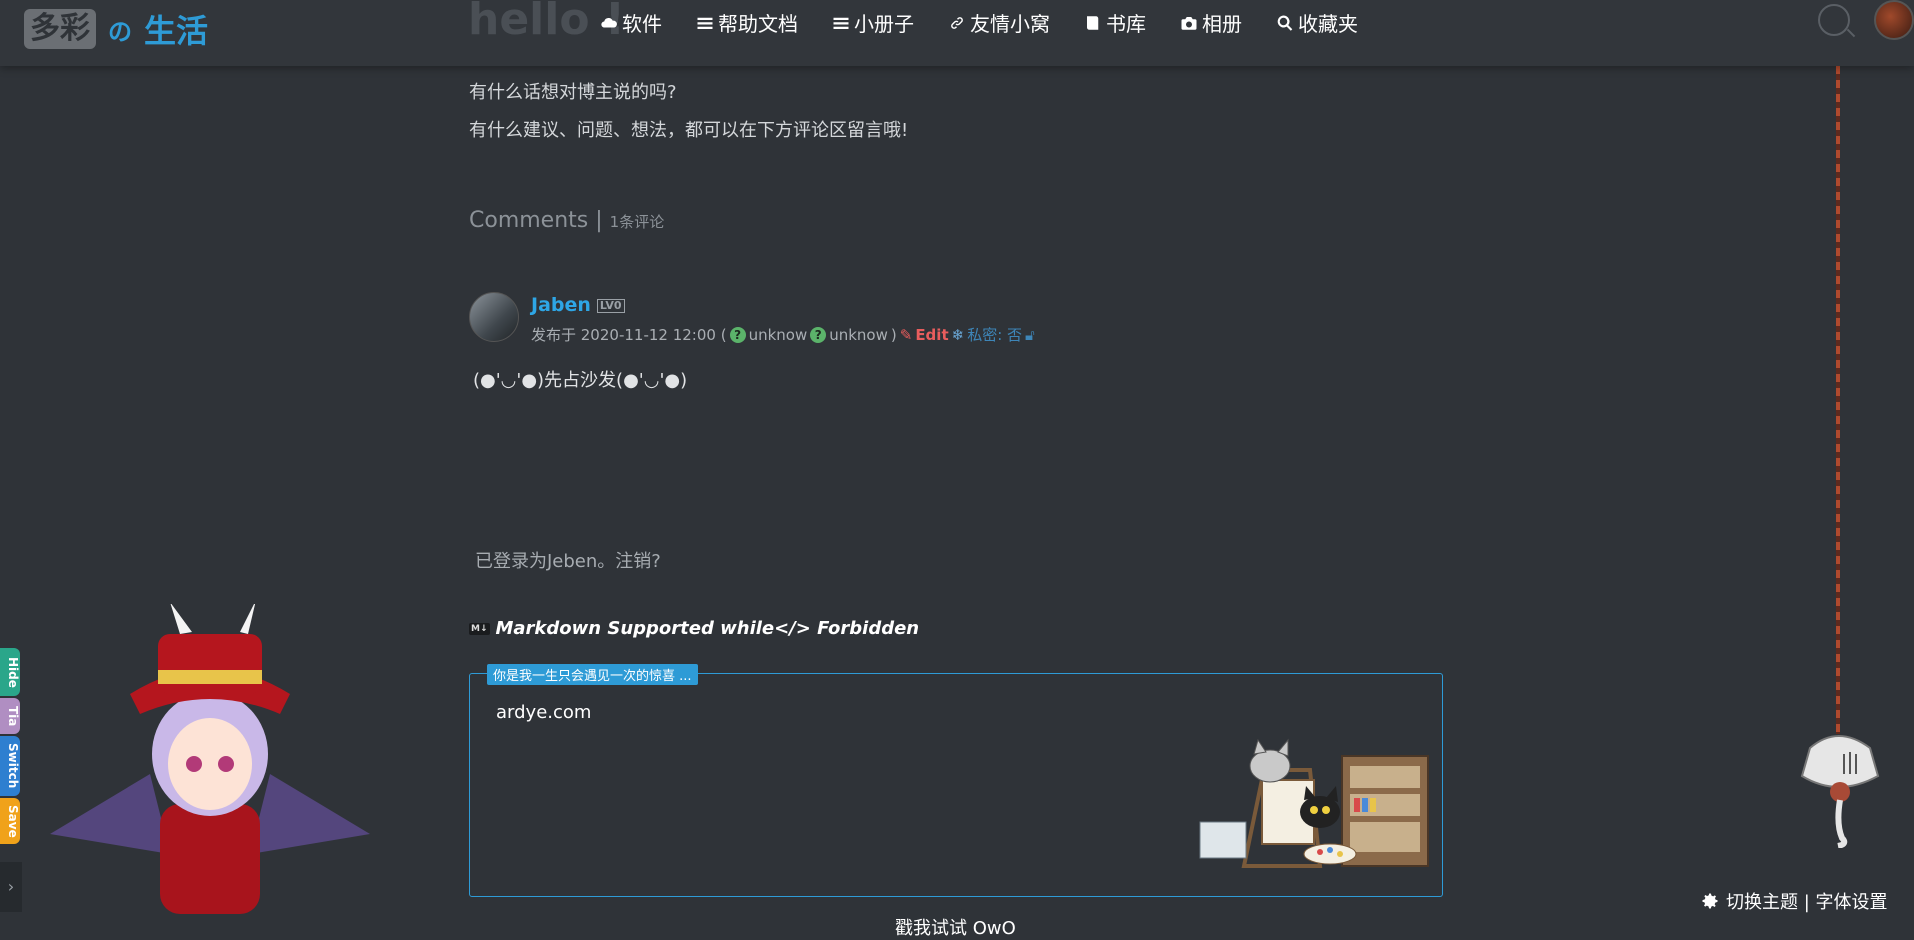 The height and width of the screenshot is (940, 1914). What do you see at coordinates (1807, 901) in the screenshot?
I see `theme-font-settings-label: 切换主题 | 字体设置` at bounding box center [1807, 901].